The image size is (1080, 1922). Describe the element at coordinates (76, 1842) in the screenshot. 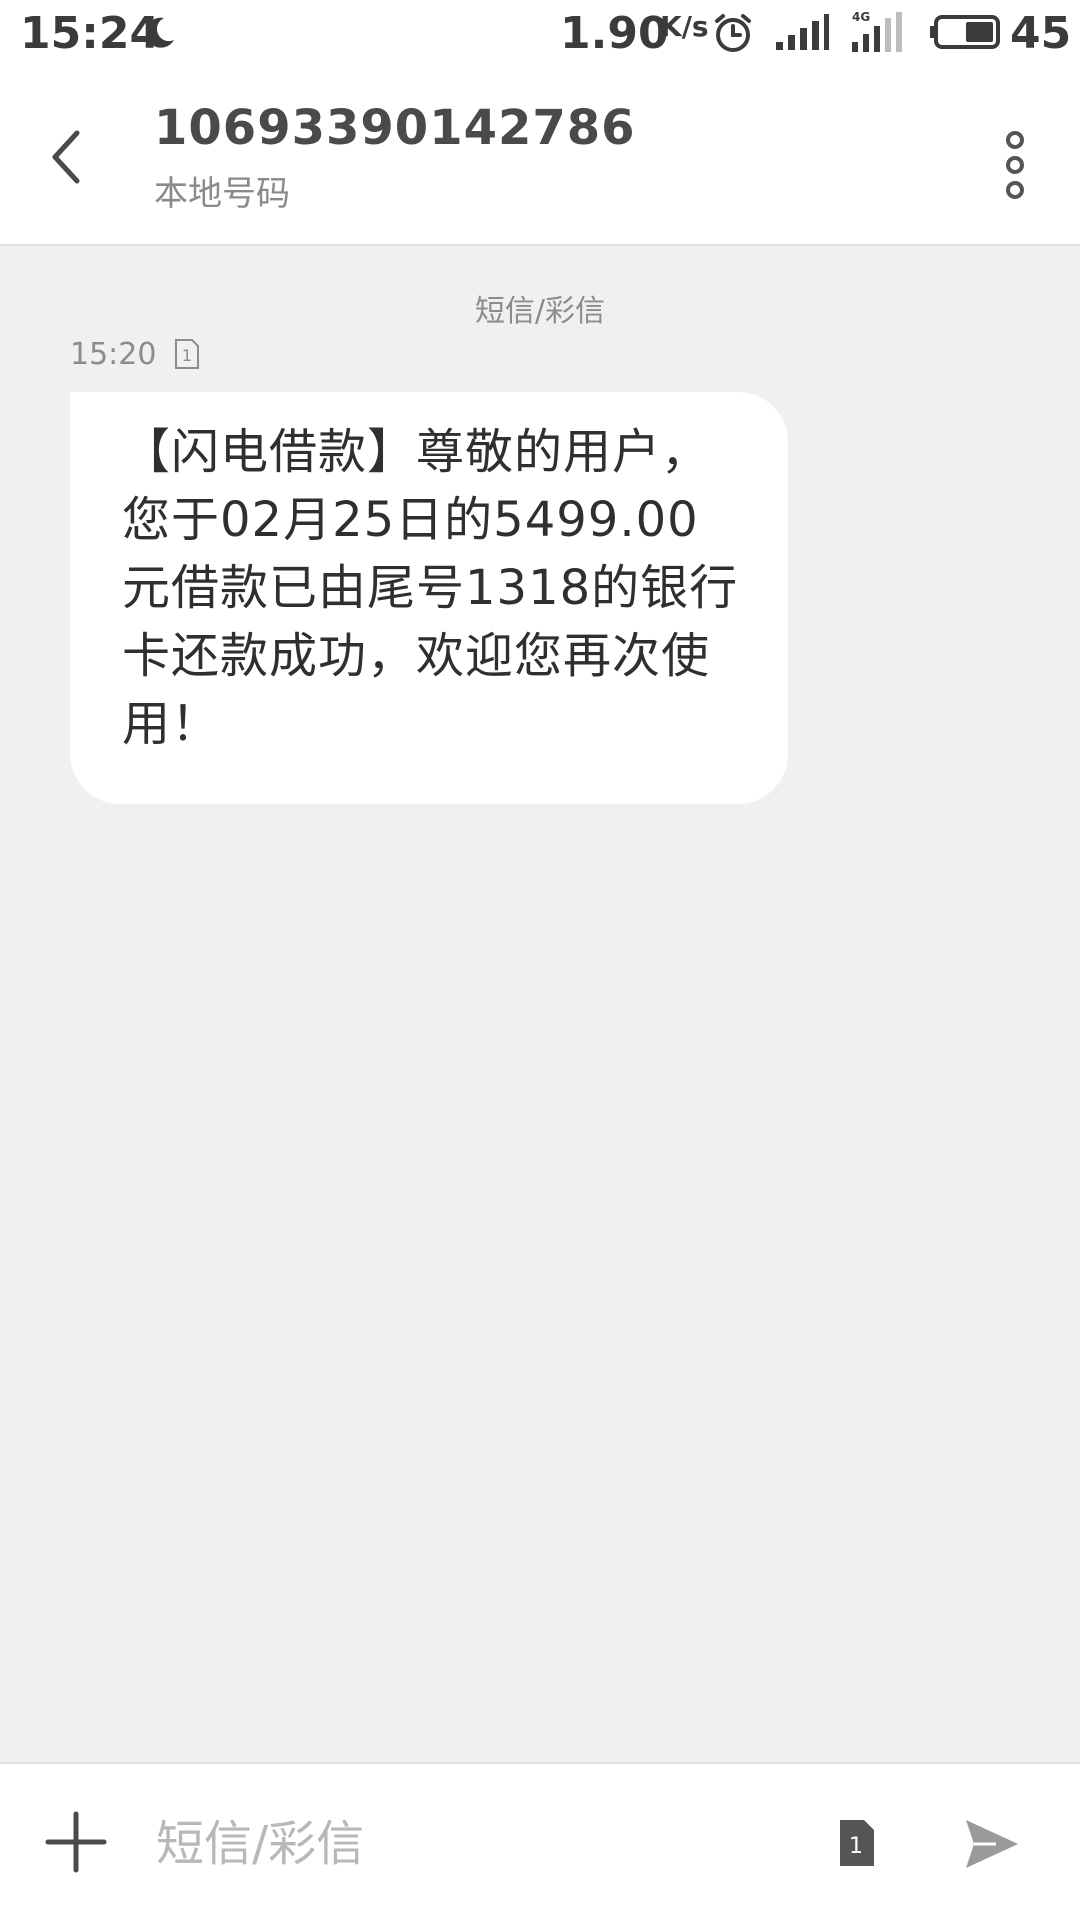

I see `plus-icon` at that location.